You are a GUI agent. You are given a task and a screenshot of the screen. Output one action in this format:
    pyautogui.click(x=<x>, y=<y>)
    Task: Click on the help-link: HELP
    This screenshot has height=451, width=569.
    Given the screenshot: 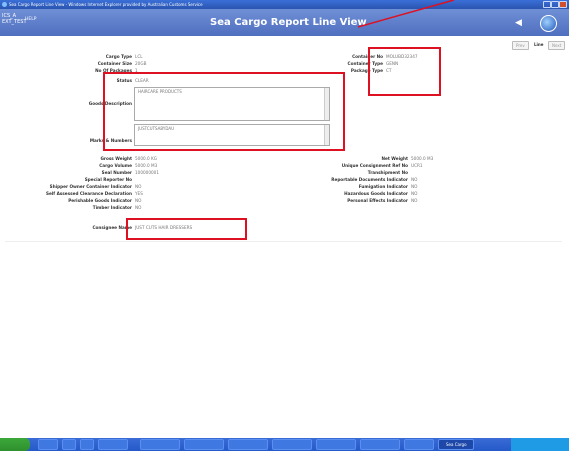 What is the action you would take?
    pyautogui.click(x=30, y=19)
    